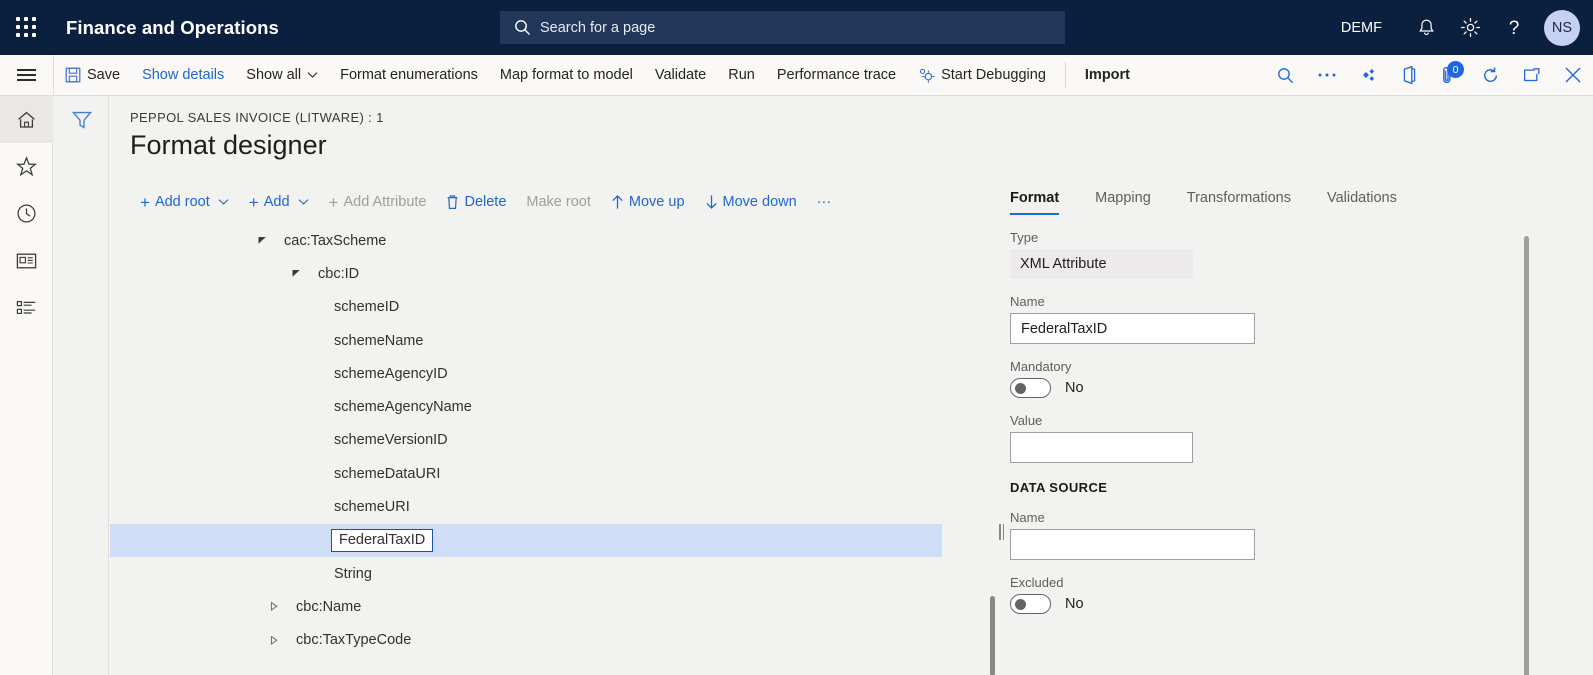  Describe the element at coordinates (1526, 455) in the screenshot. I see `properties-vertical-scrollbar` at that location.